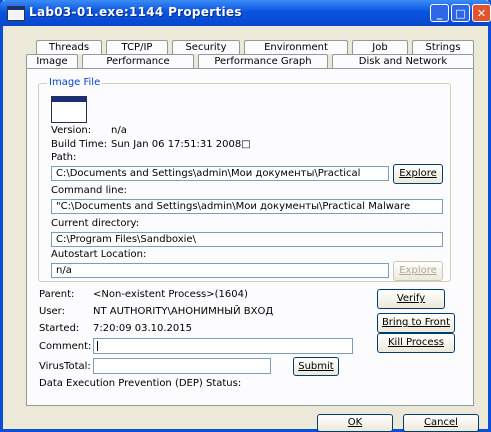  Describe the element at coordinates (79, 144) in the screenshot. I see `build-time-label: Build Time:` at that location.